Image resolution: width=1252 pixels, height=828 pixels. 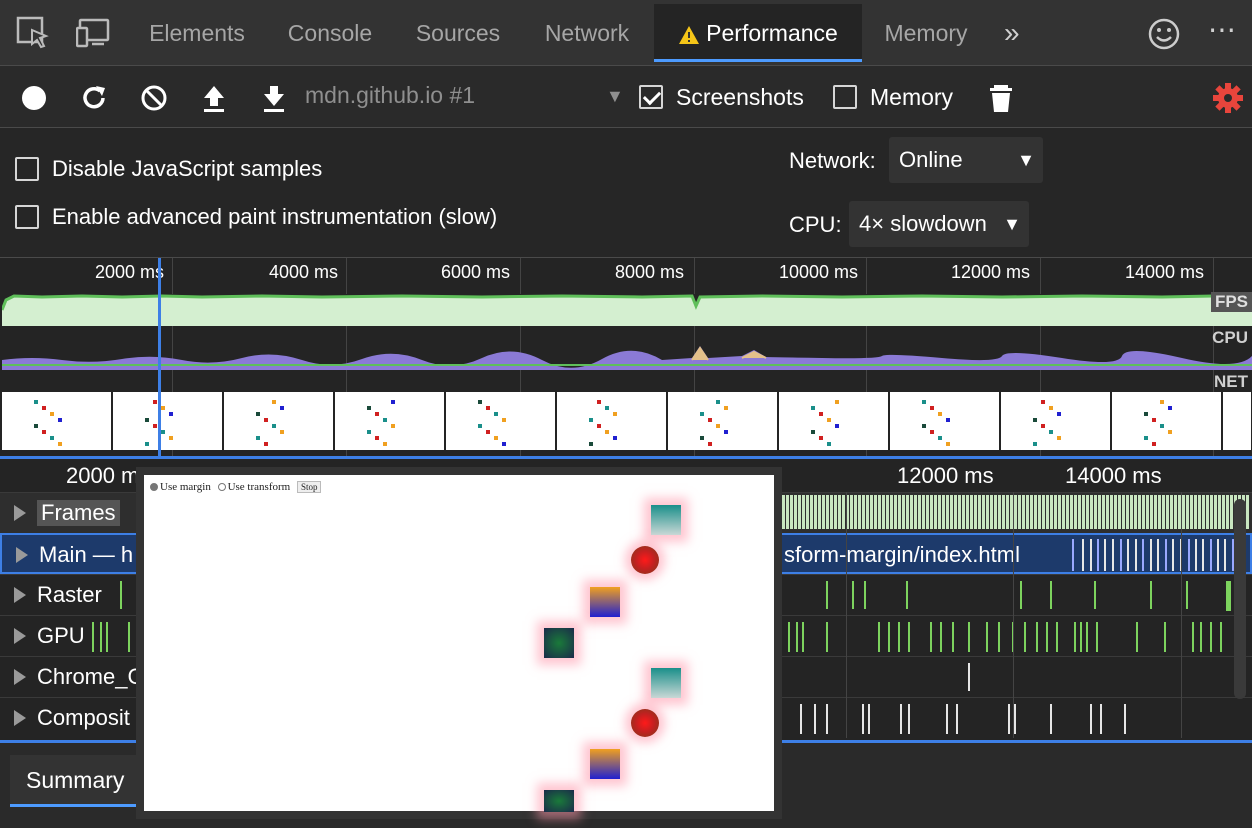 What do you see at coordinates (926, 33) in the screenshot?
I see `tab-memory: Memory` at bounding box center [926, 33].